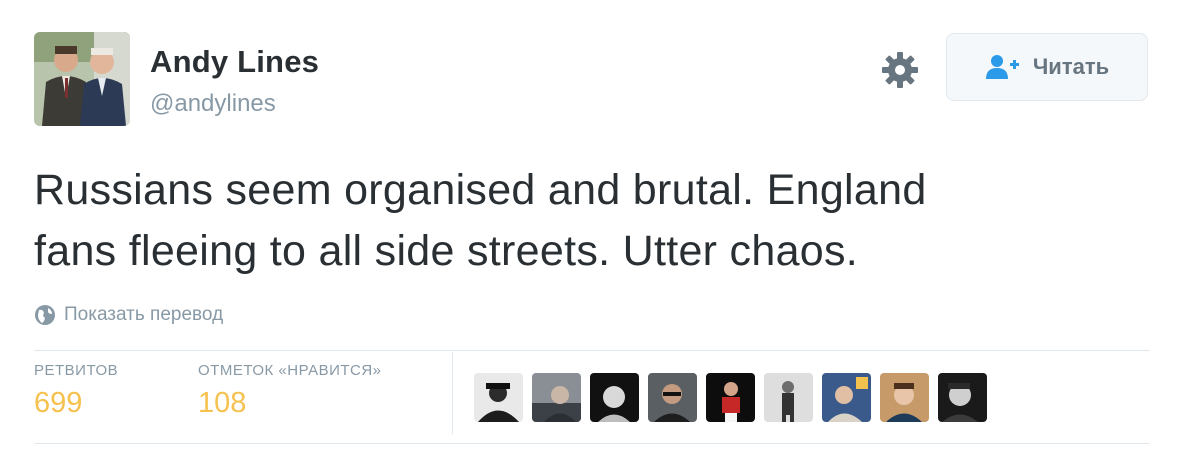  I want to click on translate-link: Показать перевод, so click(128, 315).